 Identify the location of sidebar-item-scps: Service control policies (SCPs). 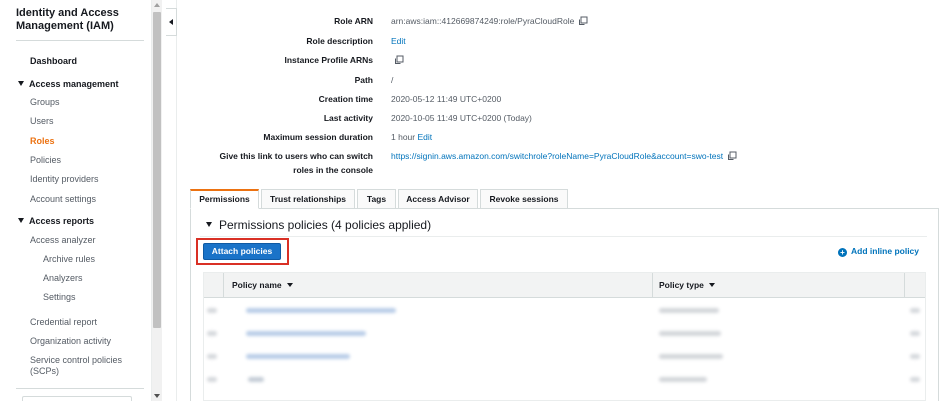
(85, 366).